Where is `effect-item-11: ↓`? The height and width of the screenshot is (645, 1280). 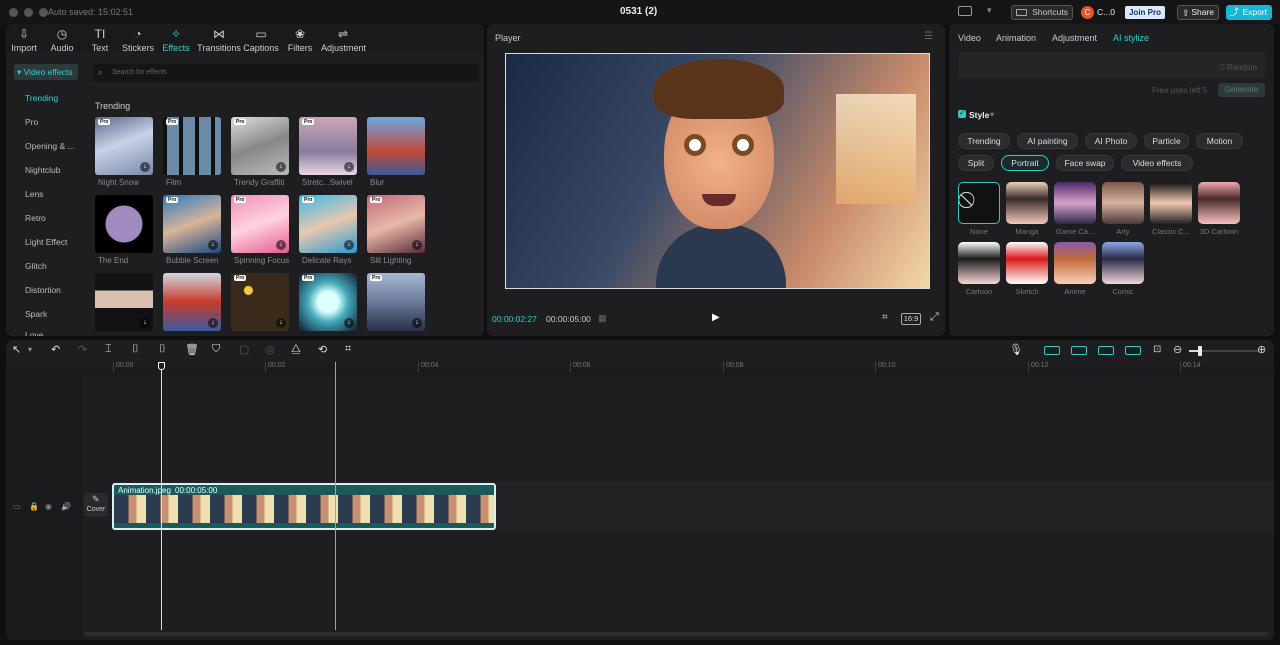
effect-item-11: ↓ is located at coordinates (124, 302).